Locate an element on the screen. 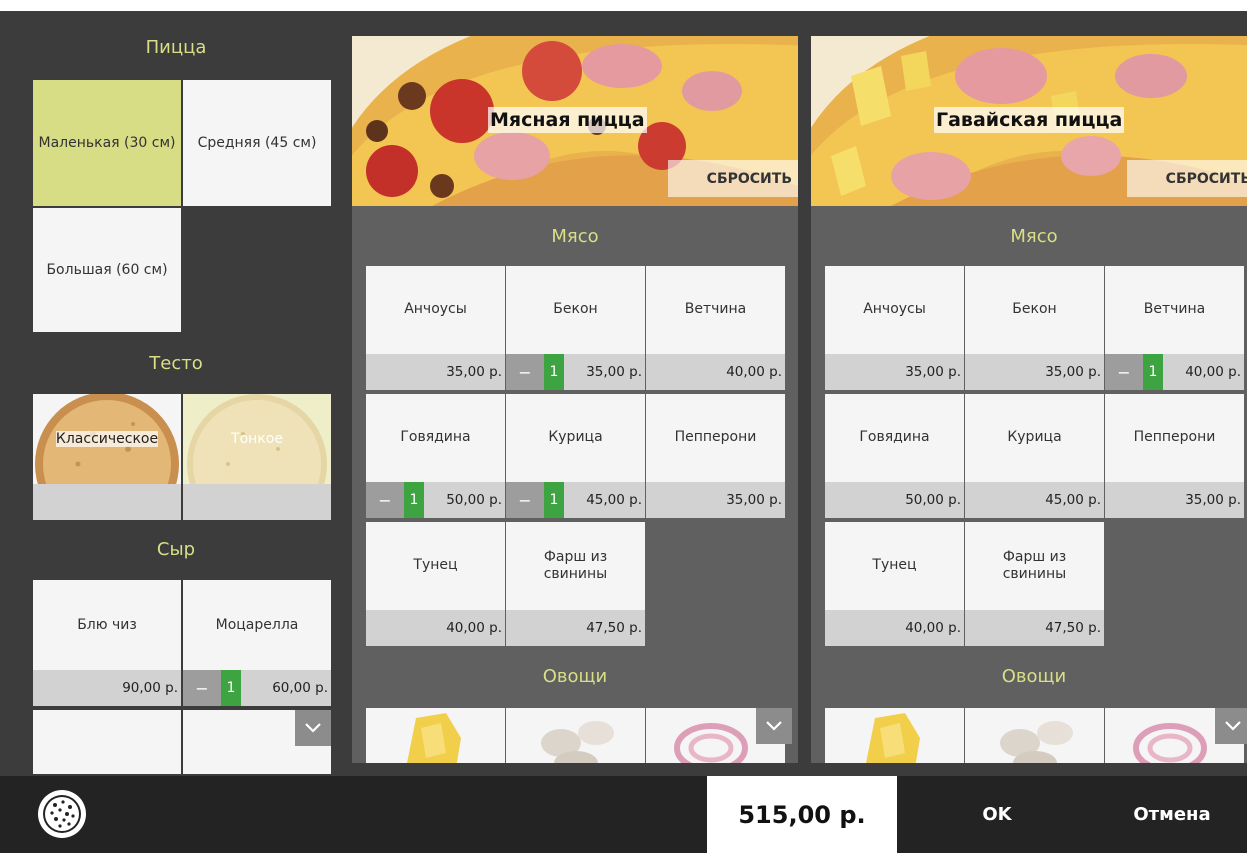 The image size is (1247, 853). pizza-hero-image: Мясная пицца СБРОСИТЬ is located at coordinates (575, 121).